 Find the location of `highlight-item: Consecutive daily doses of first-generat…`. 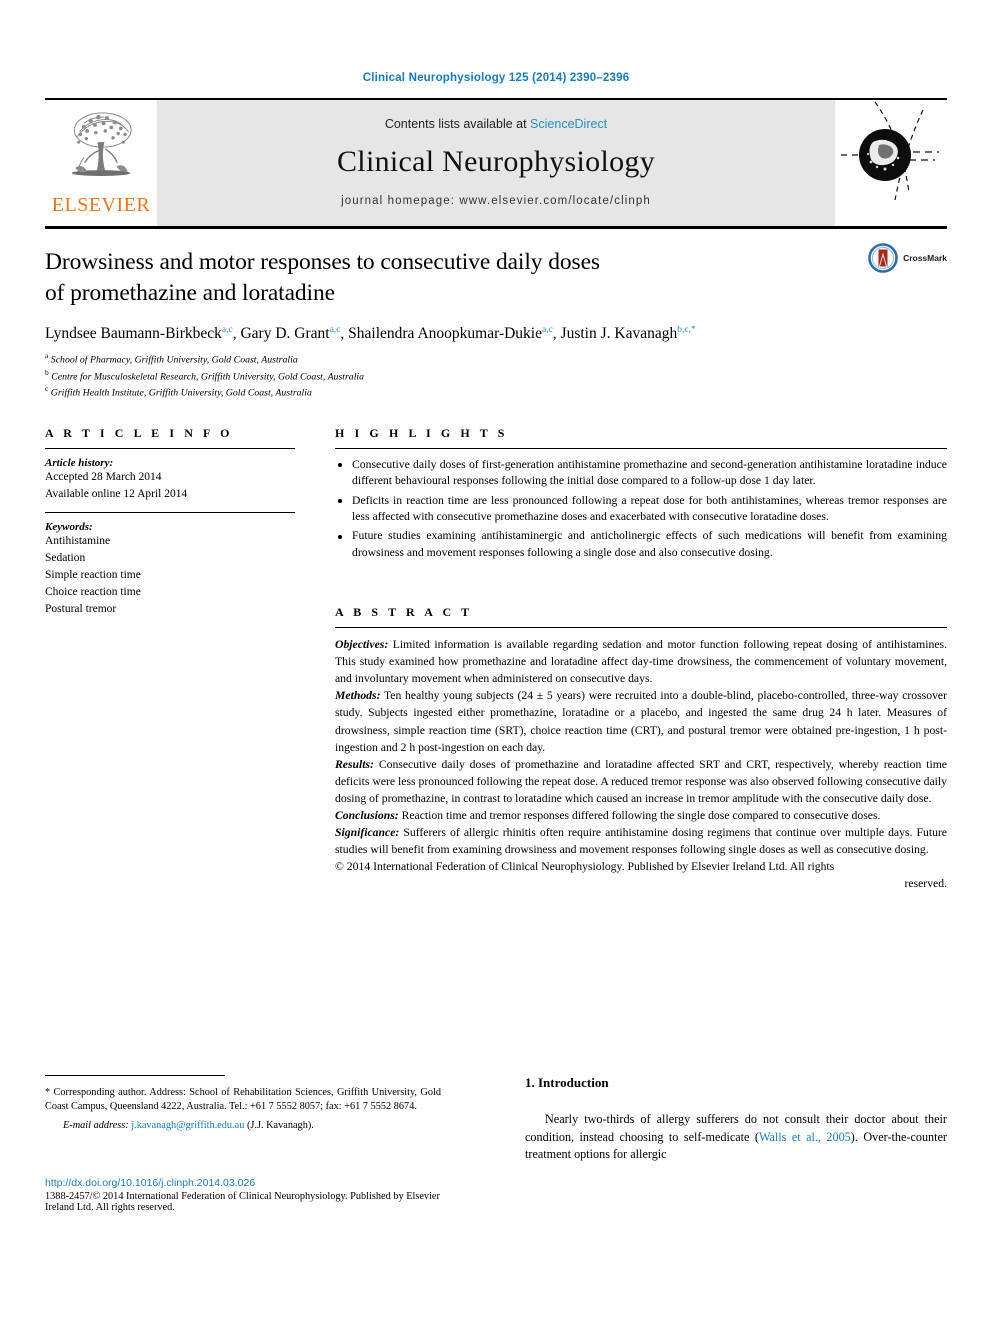

highlight-item: Consecutive daily doses of first-generat… is located at coordinates (641, 473).